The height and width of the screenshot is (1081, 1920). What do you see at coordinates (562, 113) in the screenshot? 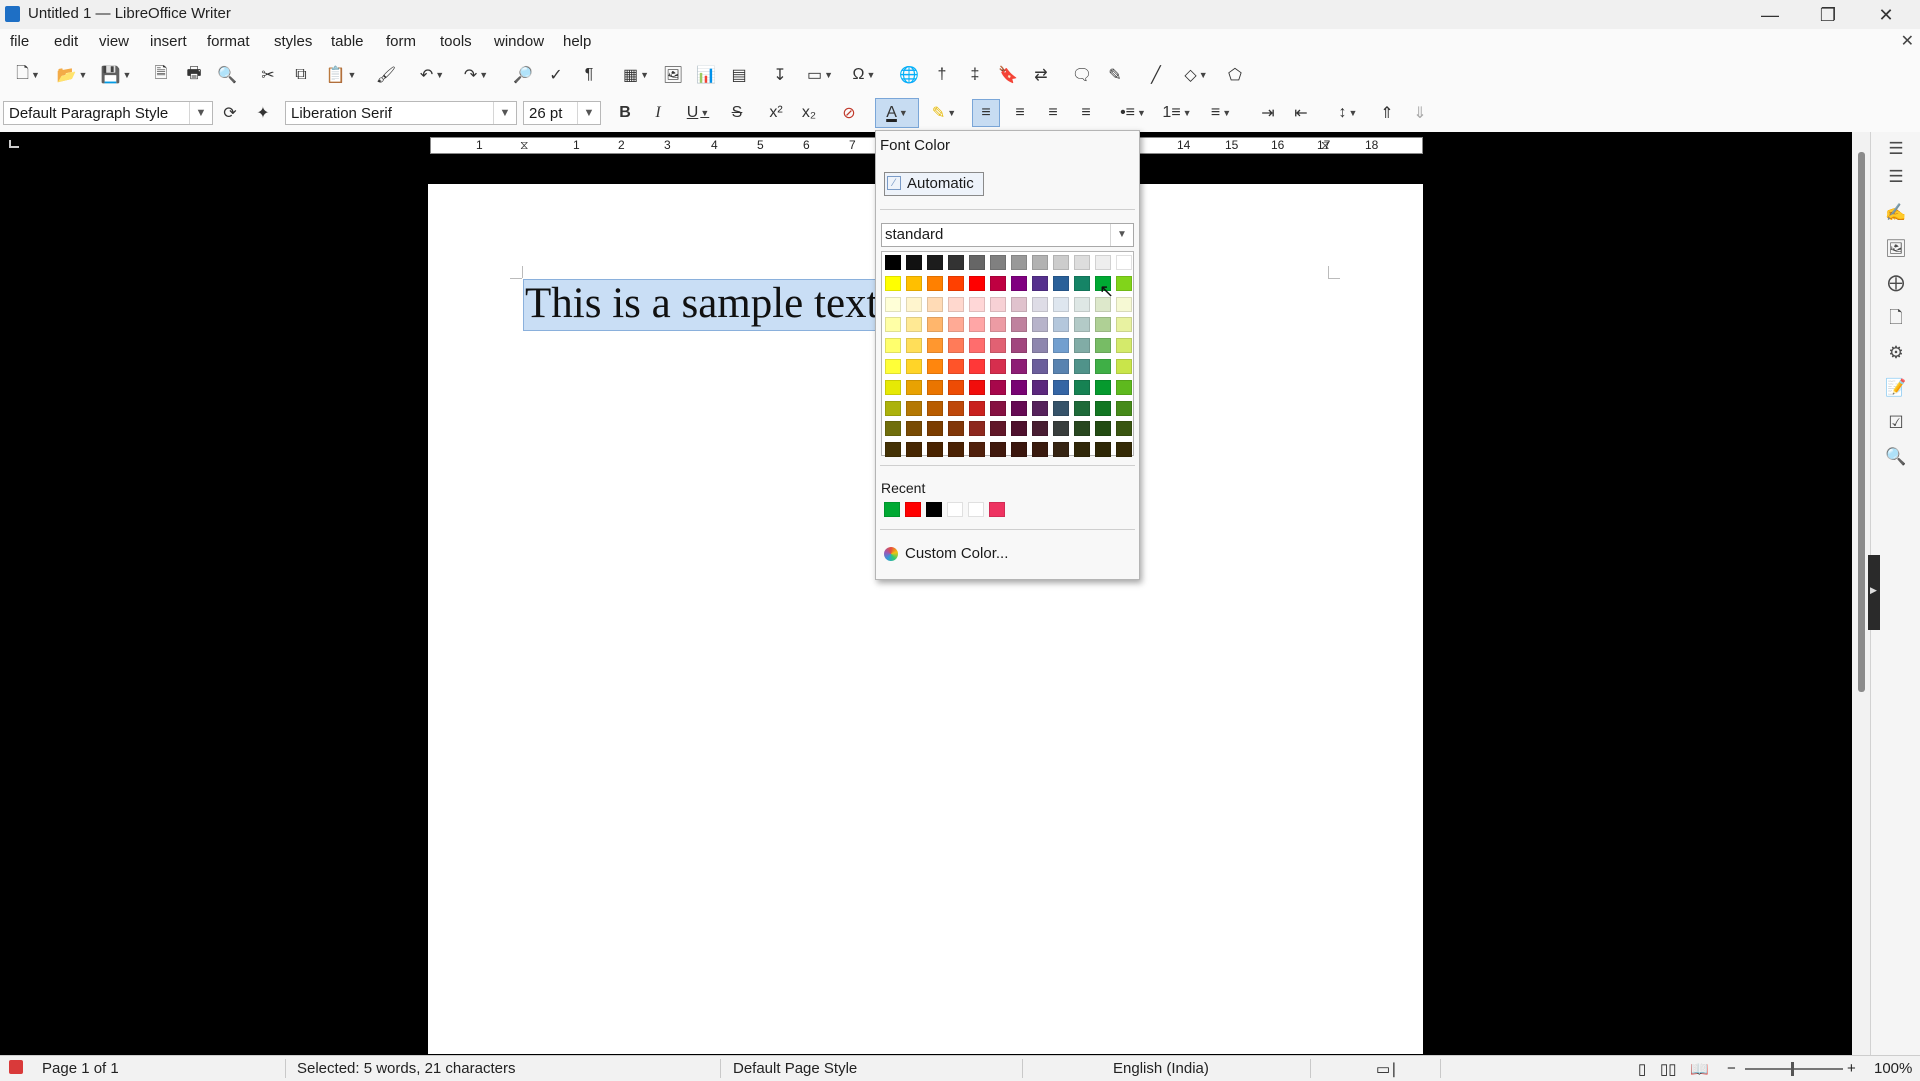
I see `font-size-combo: 26 pt ▼` at bounding box center [562, 113].